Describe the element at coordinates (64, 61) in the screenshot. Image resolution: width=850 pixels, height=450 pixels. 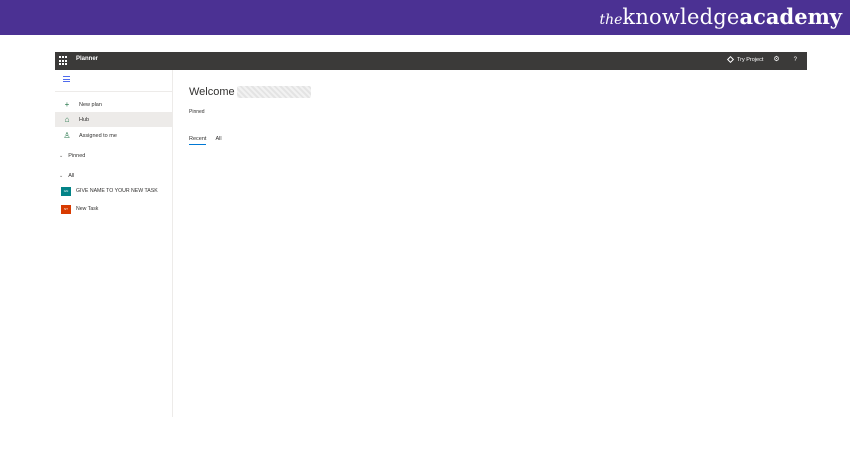
I see `app-launcher-icon` at that location.